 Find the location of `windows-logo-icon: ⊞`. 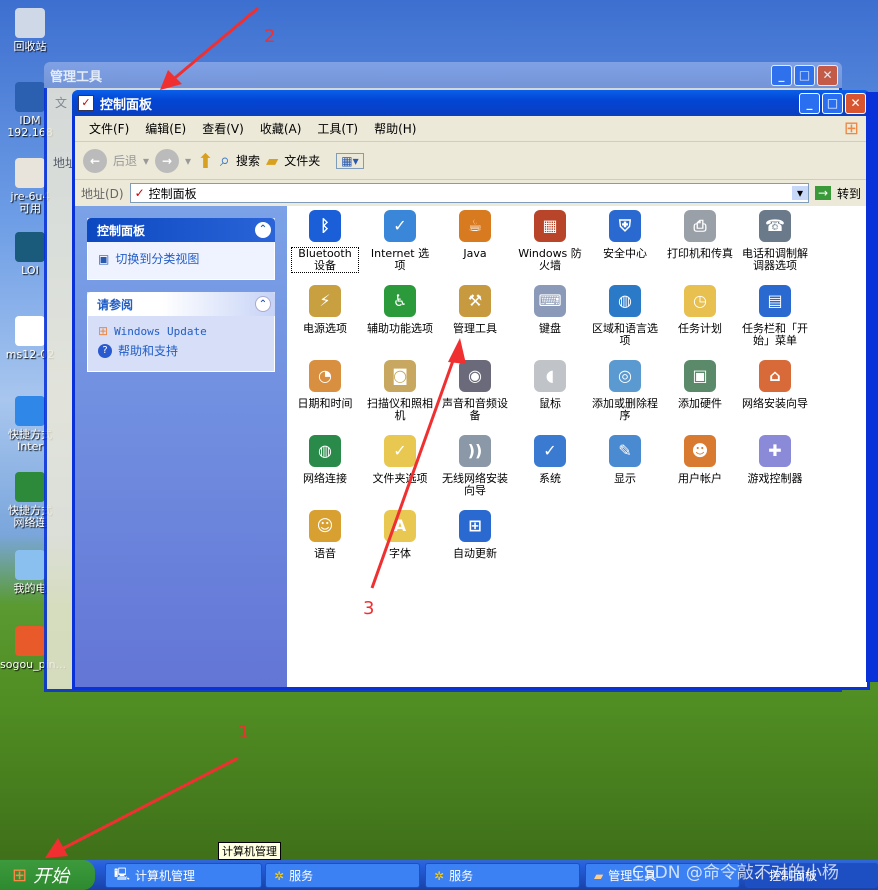

windows-logo-icon: ⊞ is located at coordinates (20, 875).